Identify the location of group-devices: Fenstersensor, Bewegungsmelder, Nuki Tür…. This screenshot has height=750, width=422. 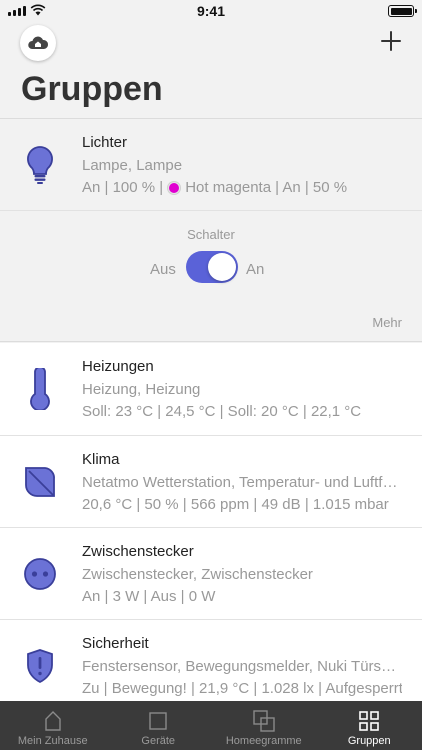
(242, 666).